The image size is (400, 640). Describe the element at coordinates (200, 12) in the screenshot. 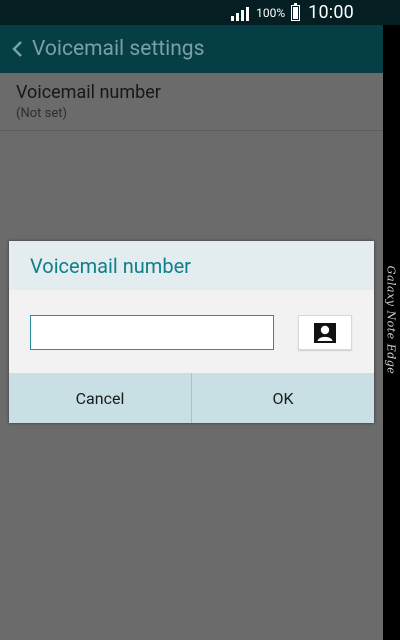

I see `status-bar: 100% 10:00` at that location.